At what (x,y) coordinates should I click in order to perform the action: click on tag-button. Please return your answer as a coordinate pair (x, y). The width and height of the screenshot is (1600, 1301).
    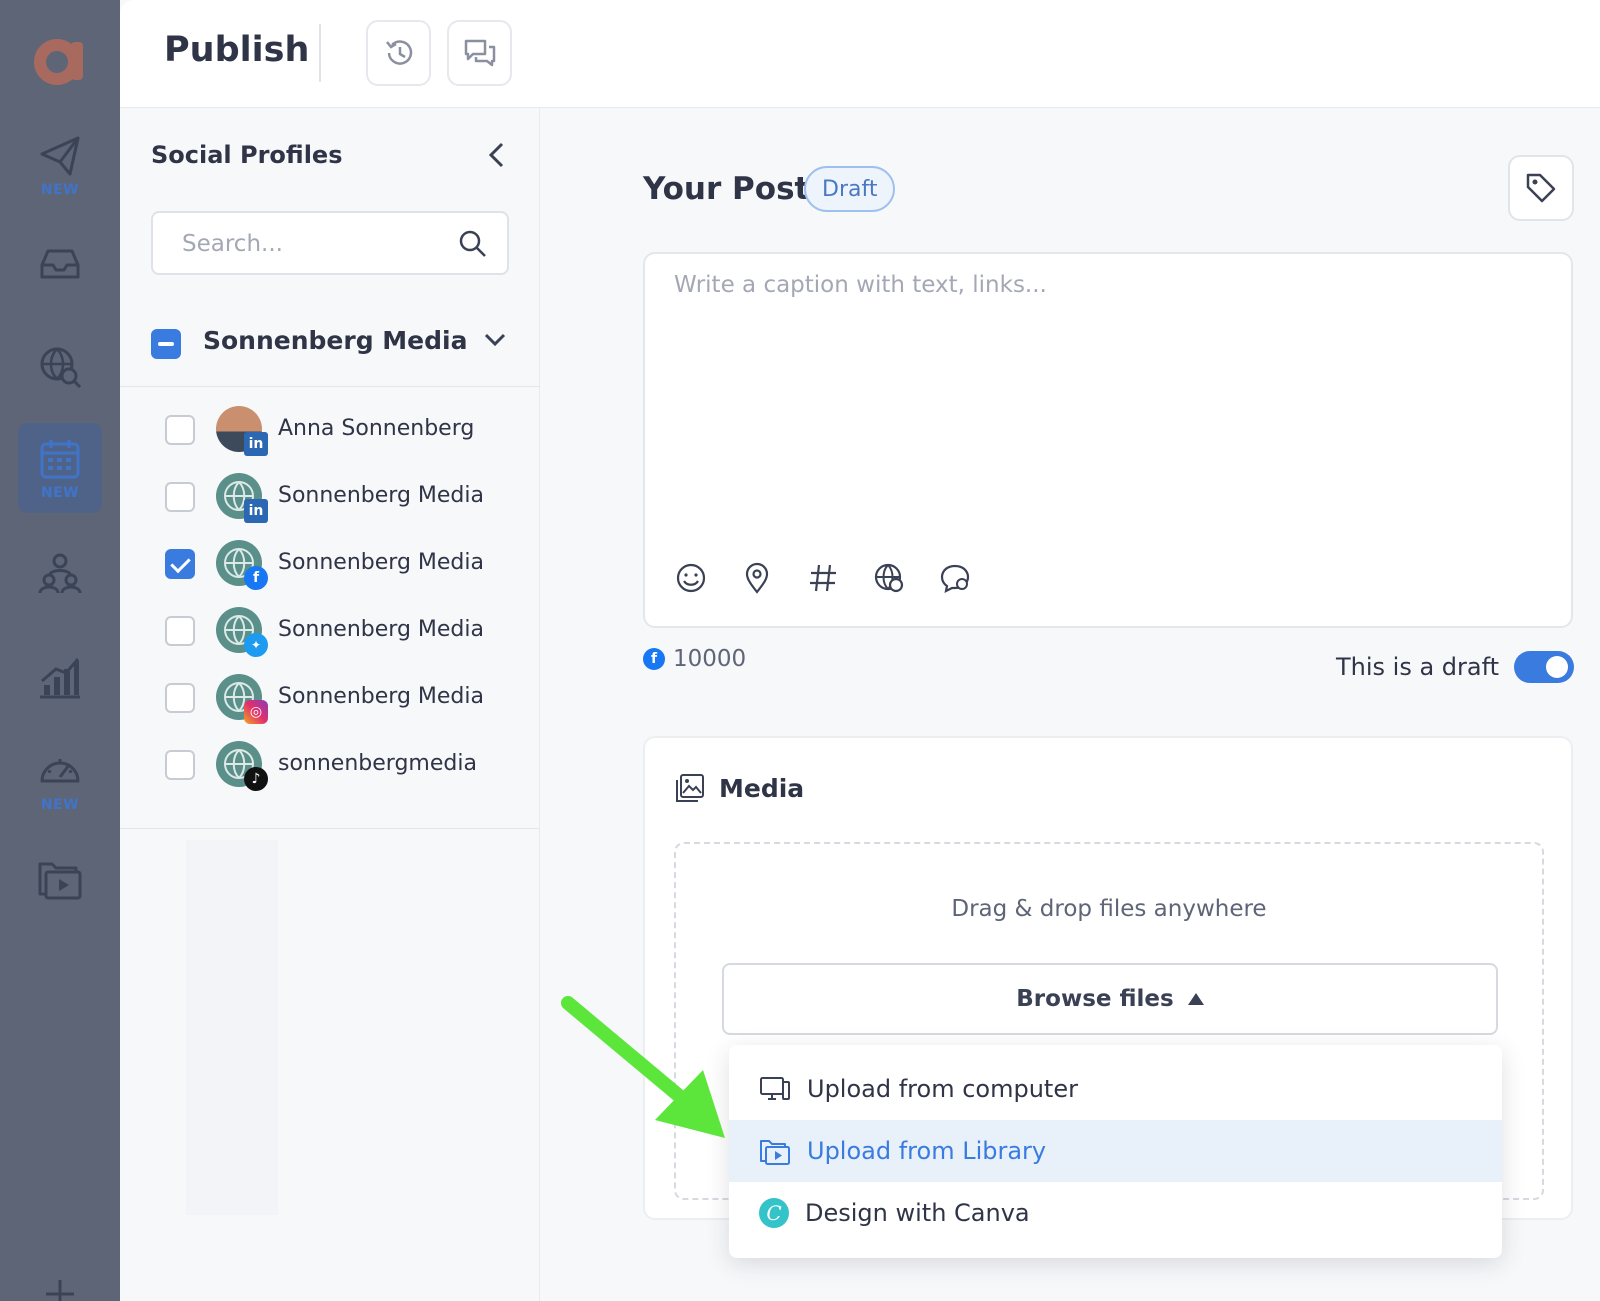
    Looking at the image, I should click on (1541, 188).